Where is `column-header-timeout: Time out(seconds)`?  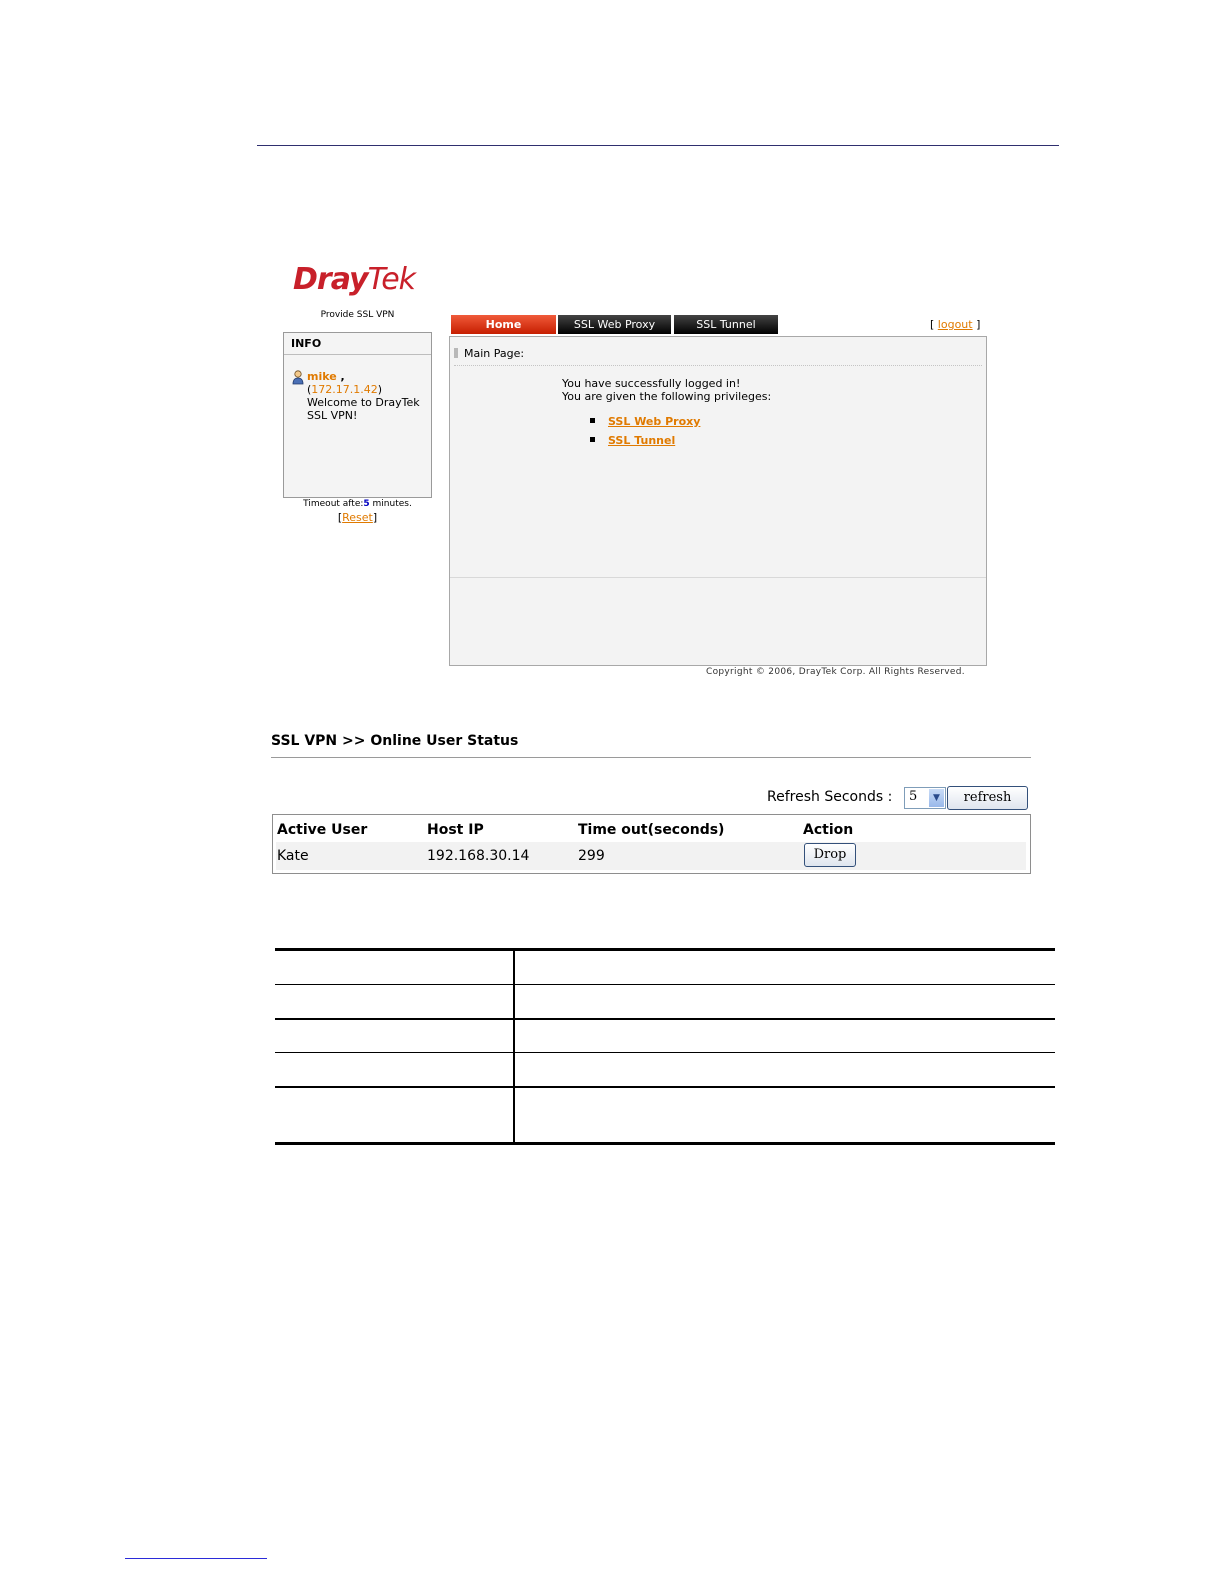 column-header-timeout: Time out(seconds) is located at coordinates (651, 830).